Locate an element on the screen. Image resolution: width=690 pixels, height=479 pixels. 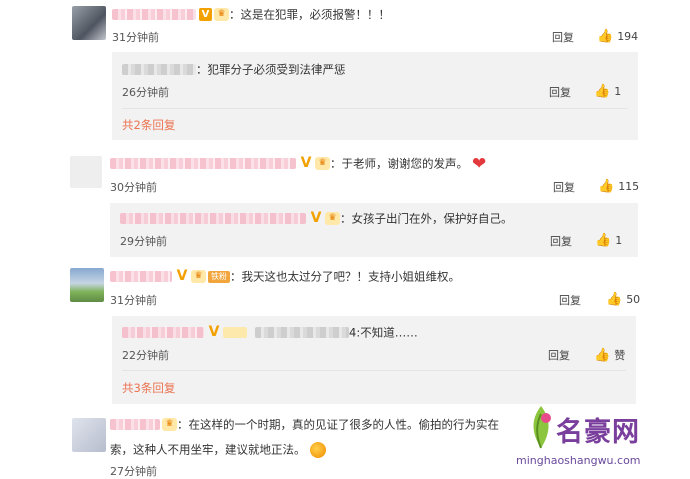
comment-line-2: 索，这种人不用坐牢，建议就地正法。 is located at coordinates (218, 449).